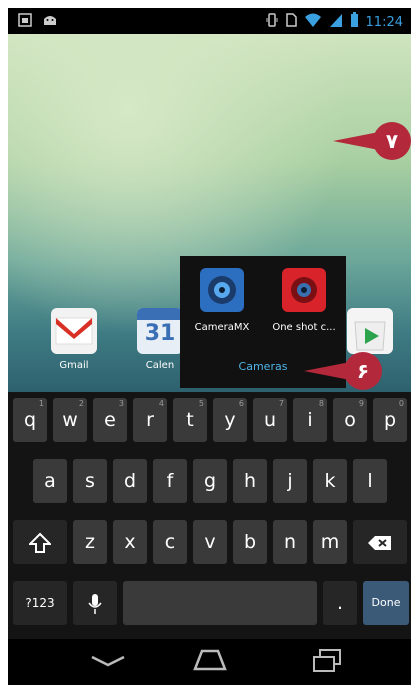 The image size is (416, 693). What do you see at coordinates (74, 331) in the screenshot?
I see `gmail-icon` at bounding box center [74, 331].